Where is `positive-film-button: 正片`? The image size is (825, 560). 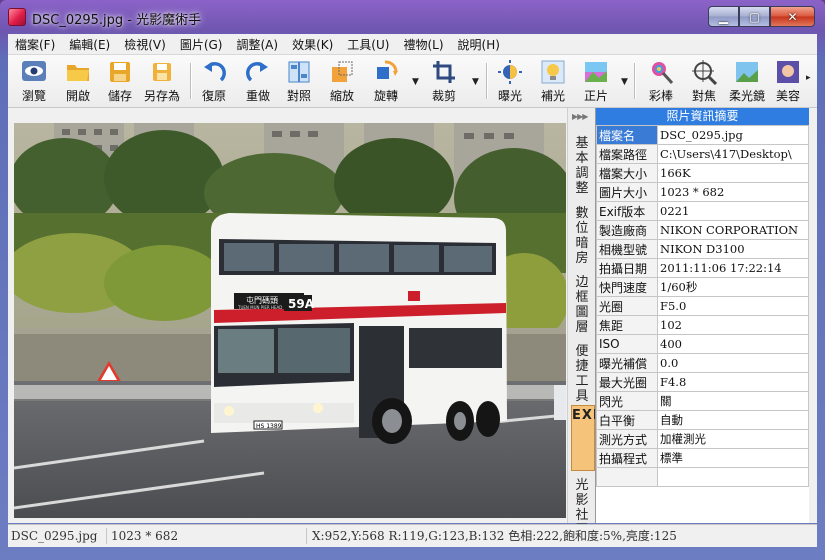
positive-film-button: 正片 is located at coordinates (596, 81).